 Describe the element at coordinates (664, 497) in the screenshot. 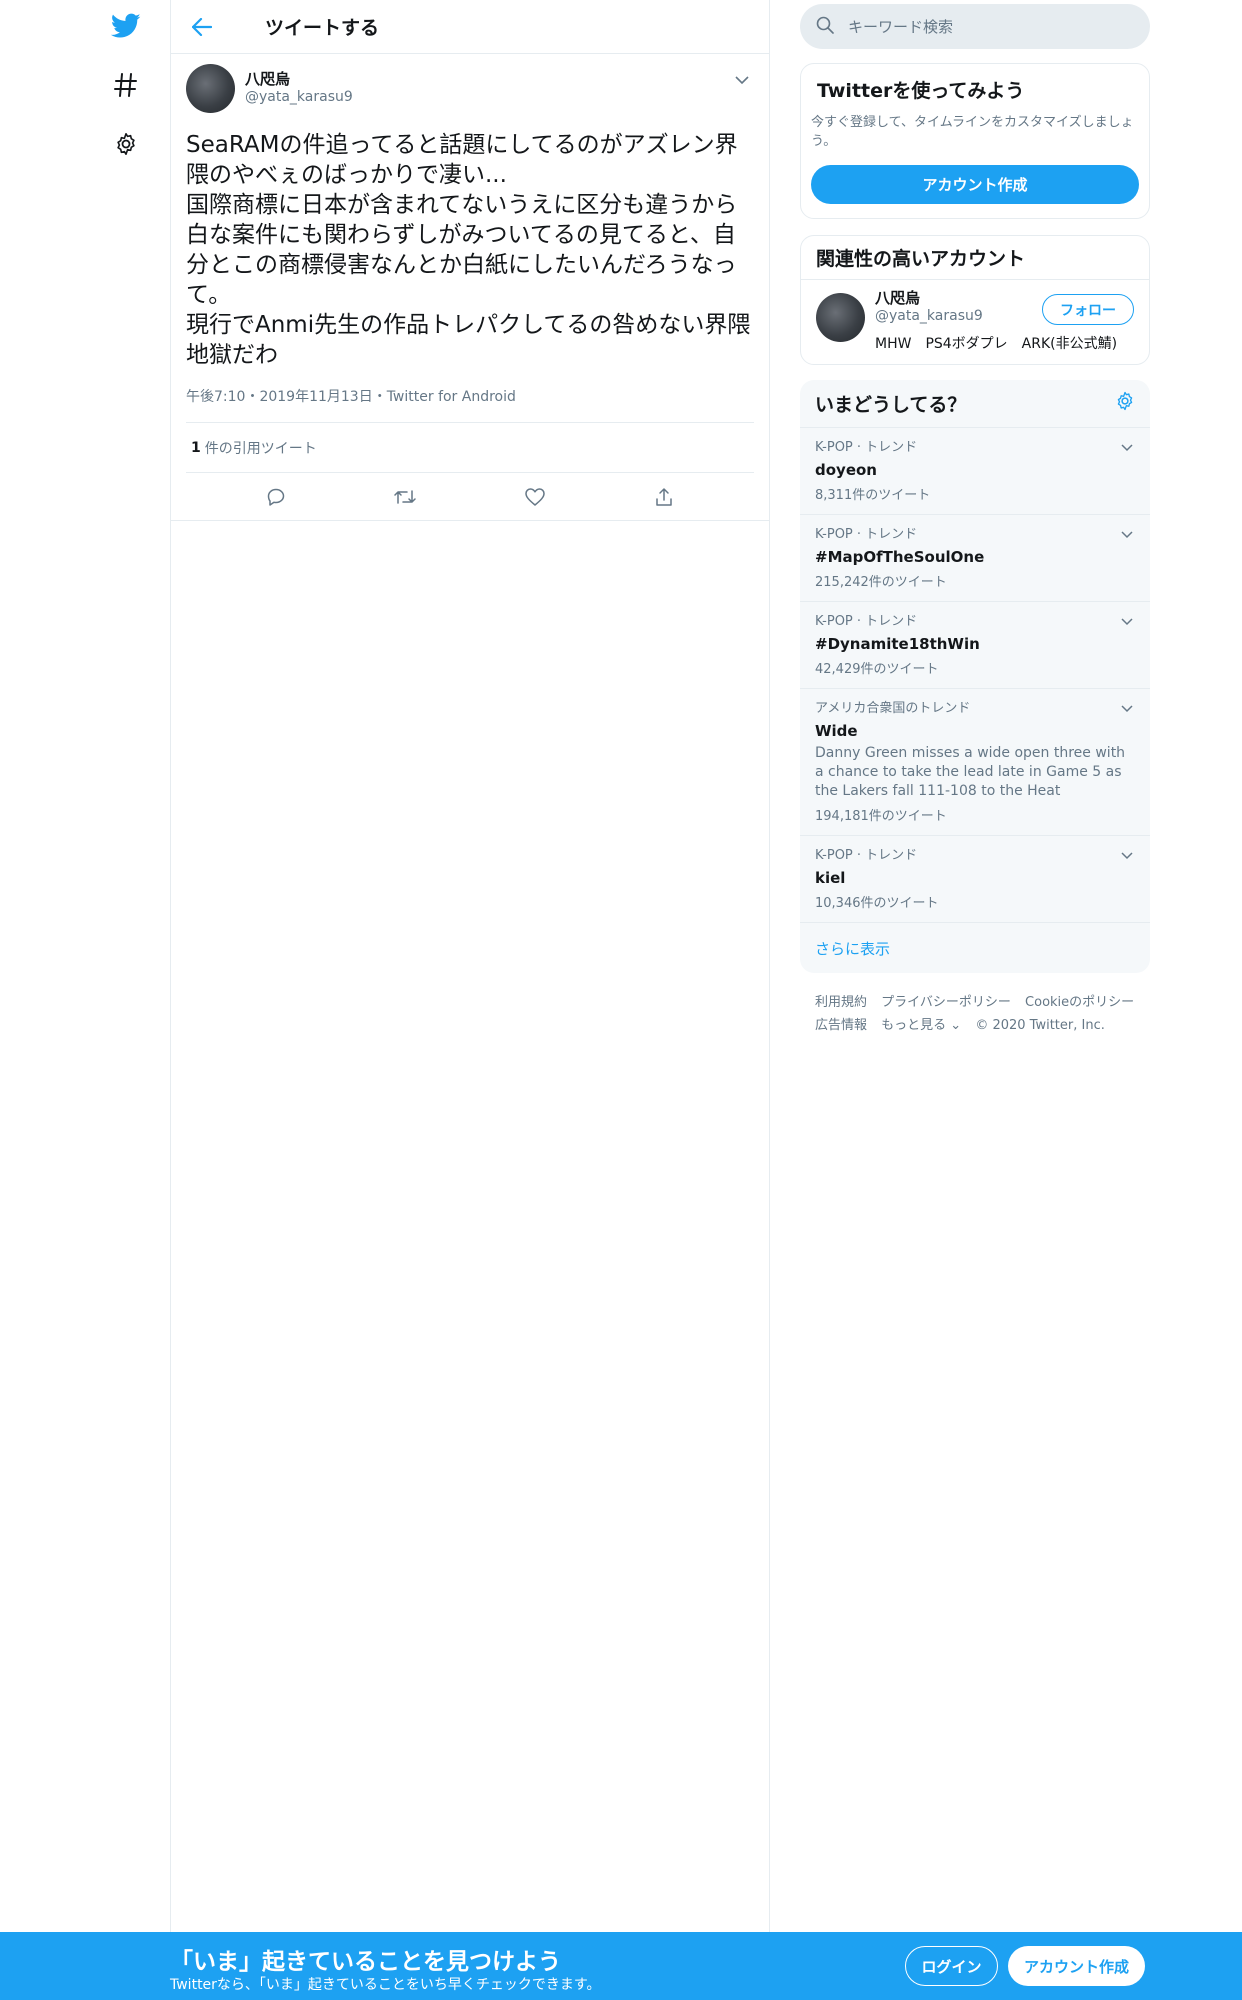

I see `share-icon` at that location.